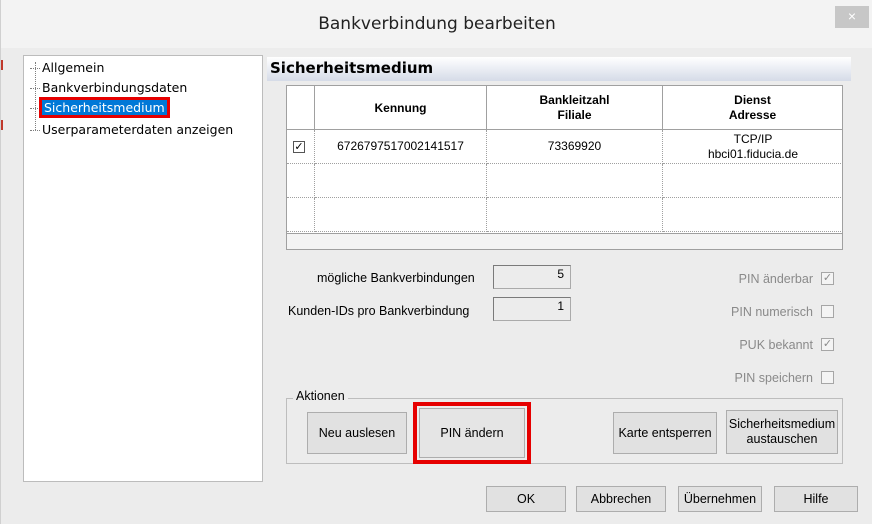 The width and height of the screenshot is (872, 524). Describe the element at coordinates (665, 433) in the screenshot. I see `karte-entsperren-button: Karte entsperren` at that location.